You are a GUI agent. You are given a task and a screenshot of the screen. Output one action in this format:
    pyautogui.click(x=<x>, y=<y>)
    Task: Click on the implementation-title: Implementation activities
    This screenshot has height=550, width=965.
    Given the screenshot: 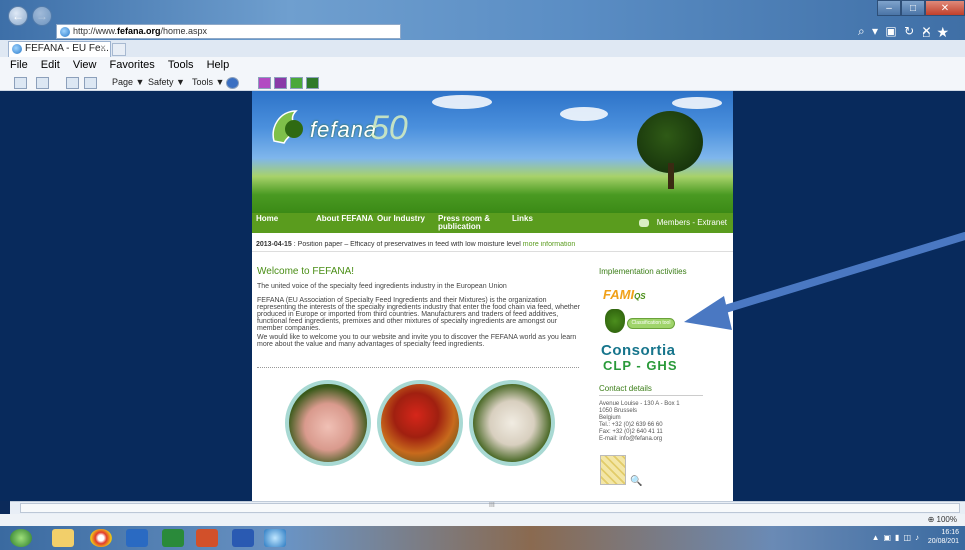 What is the action you would take?
    pyautogui.click(x=643, y=271)
    